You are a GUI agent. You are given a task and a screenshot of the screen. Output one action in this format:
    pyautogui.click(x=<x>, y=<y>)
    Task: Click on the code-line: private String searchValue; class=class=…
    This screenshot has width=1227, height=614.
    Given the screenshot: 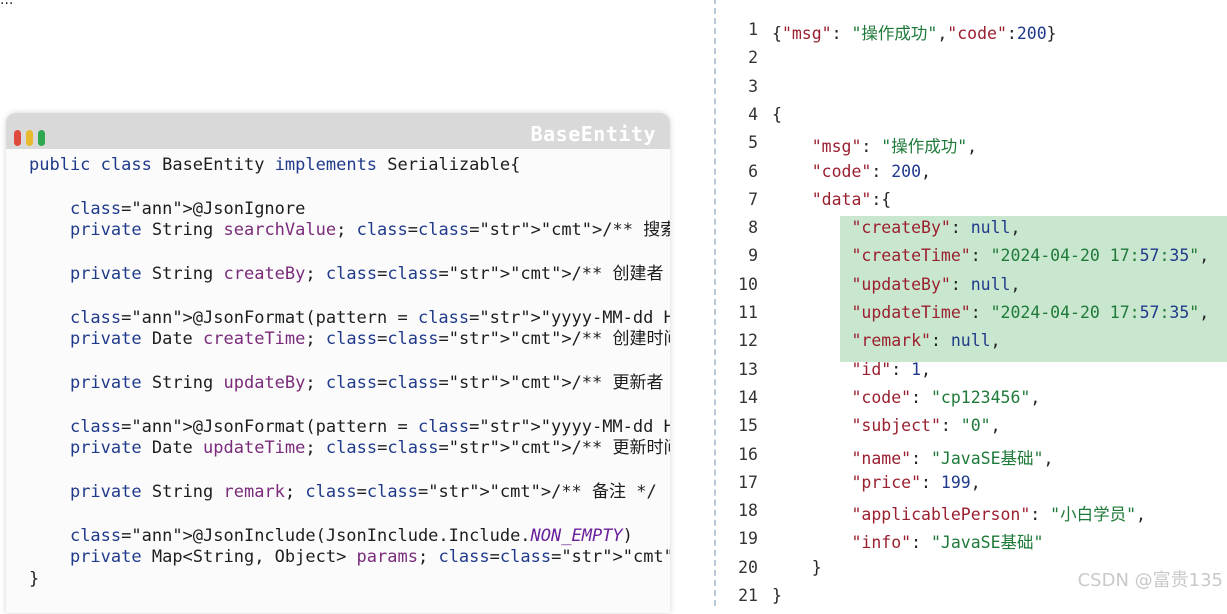 What is the action you would take?
    pyautogui.click(x=369, y=230)
    